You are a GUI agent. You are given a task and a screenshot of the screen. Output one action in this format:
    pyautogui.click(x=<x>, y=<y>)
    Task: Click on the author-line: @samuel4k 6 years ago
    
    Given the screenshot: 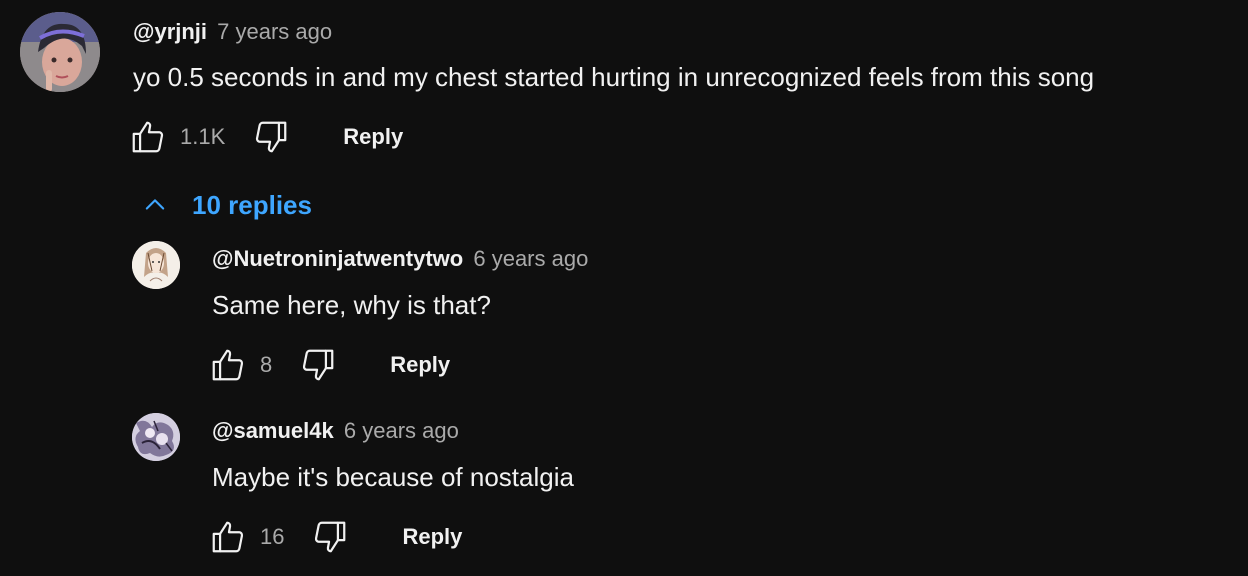 What is the action you would take?
    pyautogui.click(x=335, y=431)
    